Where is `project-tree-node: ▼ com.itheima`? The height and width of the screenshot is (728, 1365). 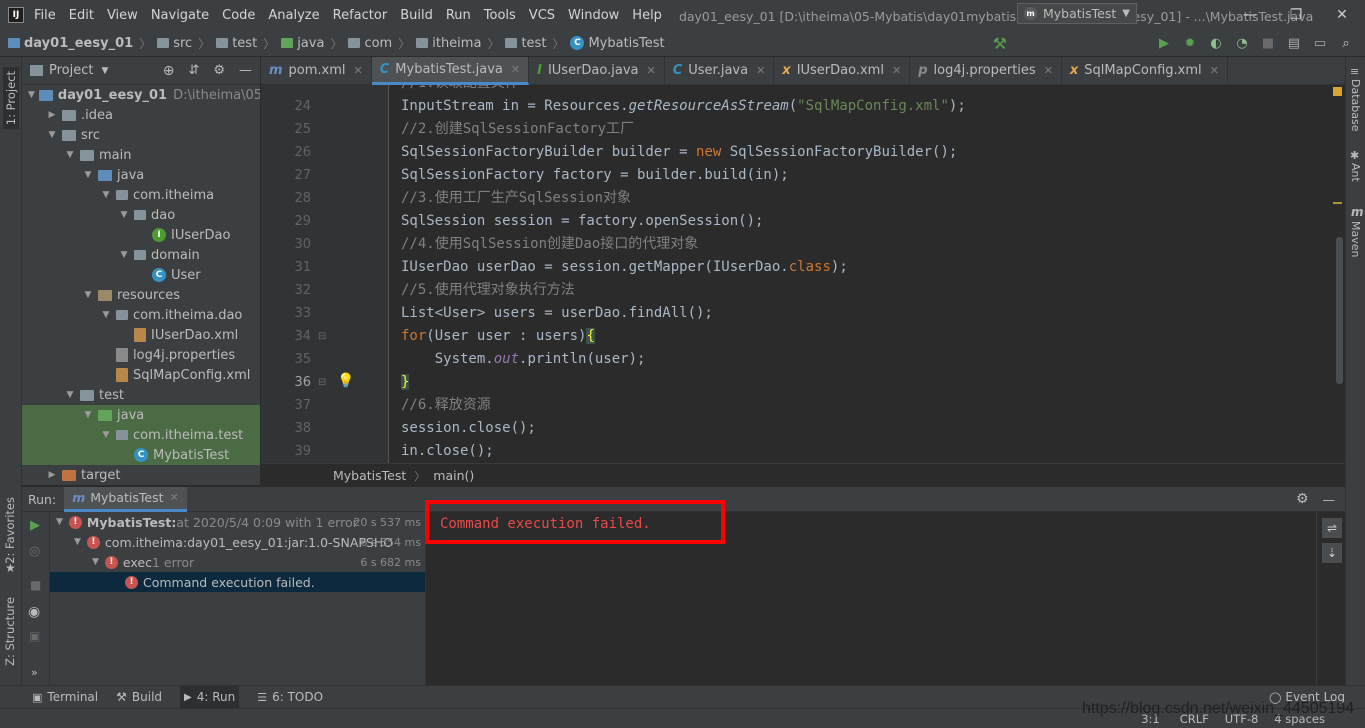 project-tree-node: ▼ com.itheima is located at coordinates (141, 195).